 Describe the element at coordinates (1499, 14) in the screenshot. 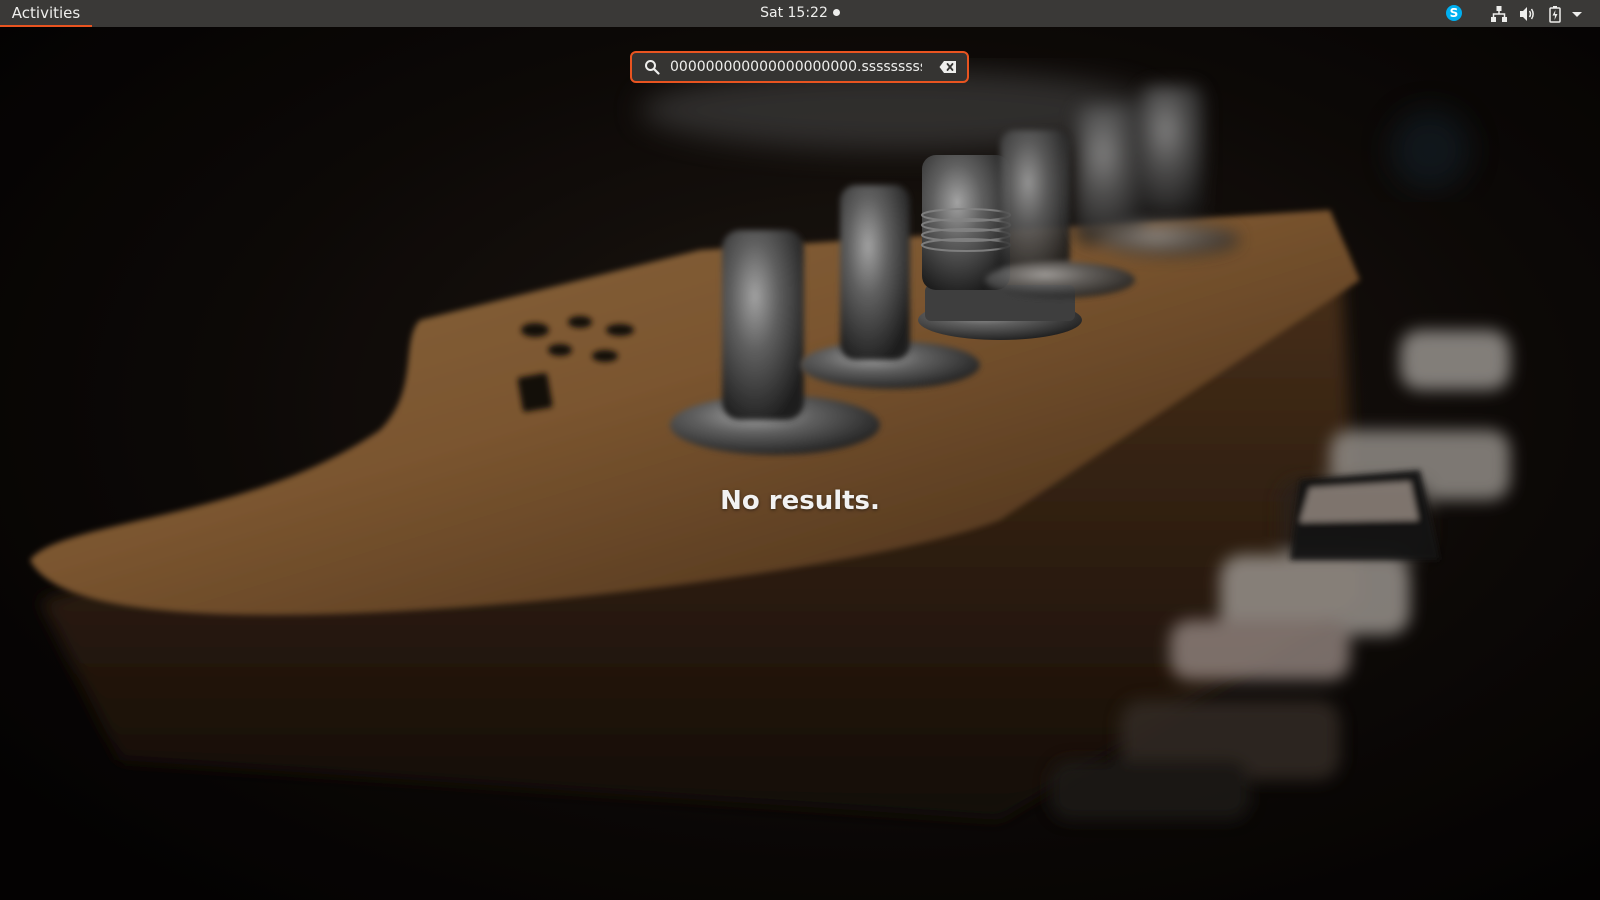

I see `network-icon` at that location.